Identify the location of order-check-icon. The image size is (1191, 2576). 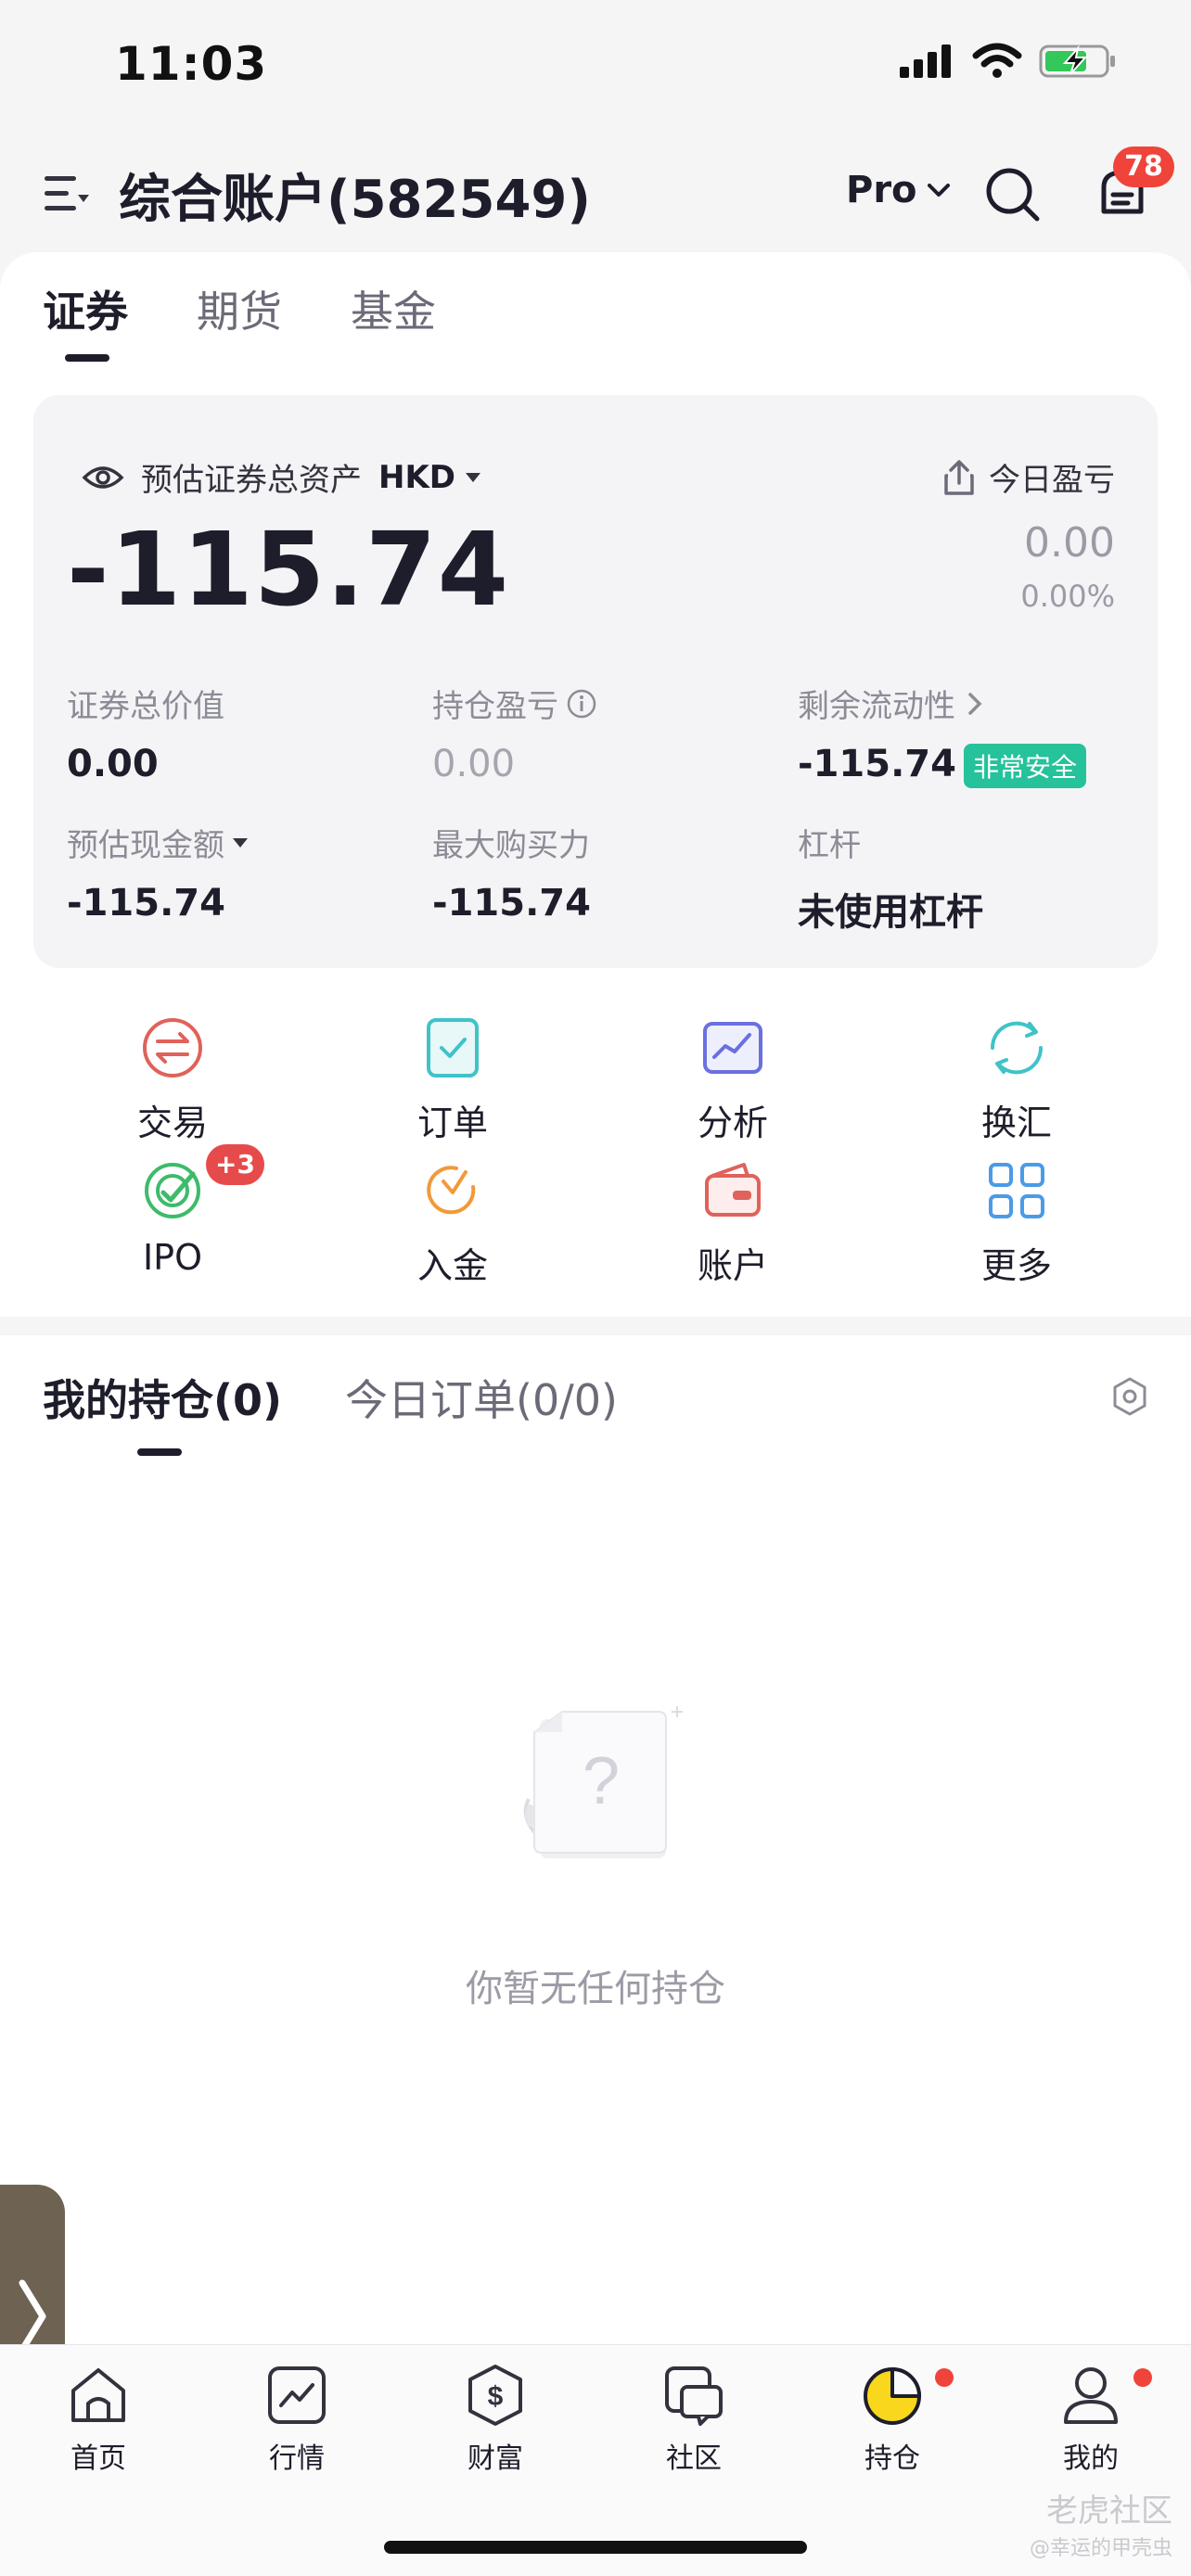
(453, 1048).